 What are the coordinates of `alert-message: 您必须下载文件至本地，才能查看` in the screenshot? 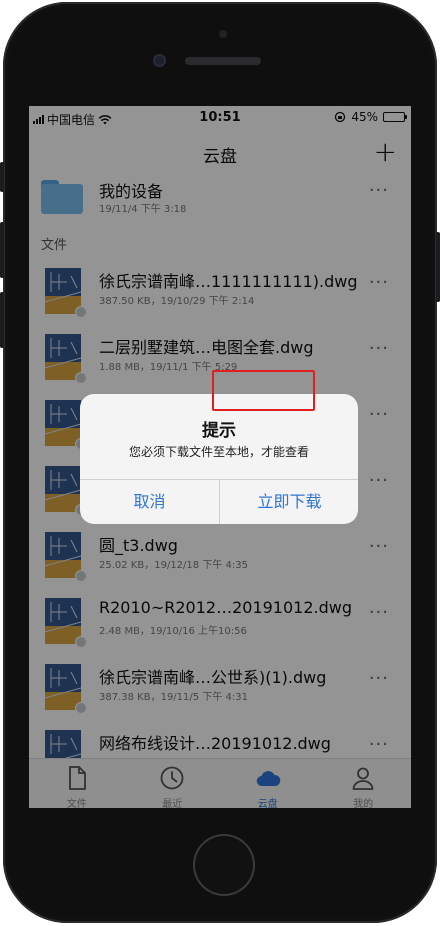 It's located at (218, 452).